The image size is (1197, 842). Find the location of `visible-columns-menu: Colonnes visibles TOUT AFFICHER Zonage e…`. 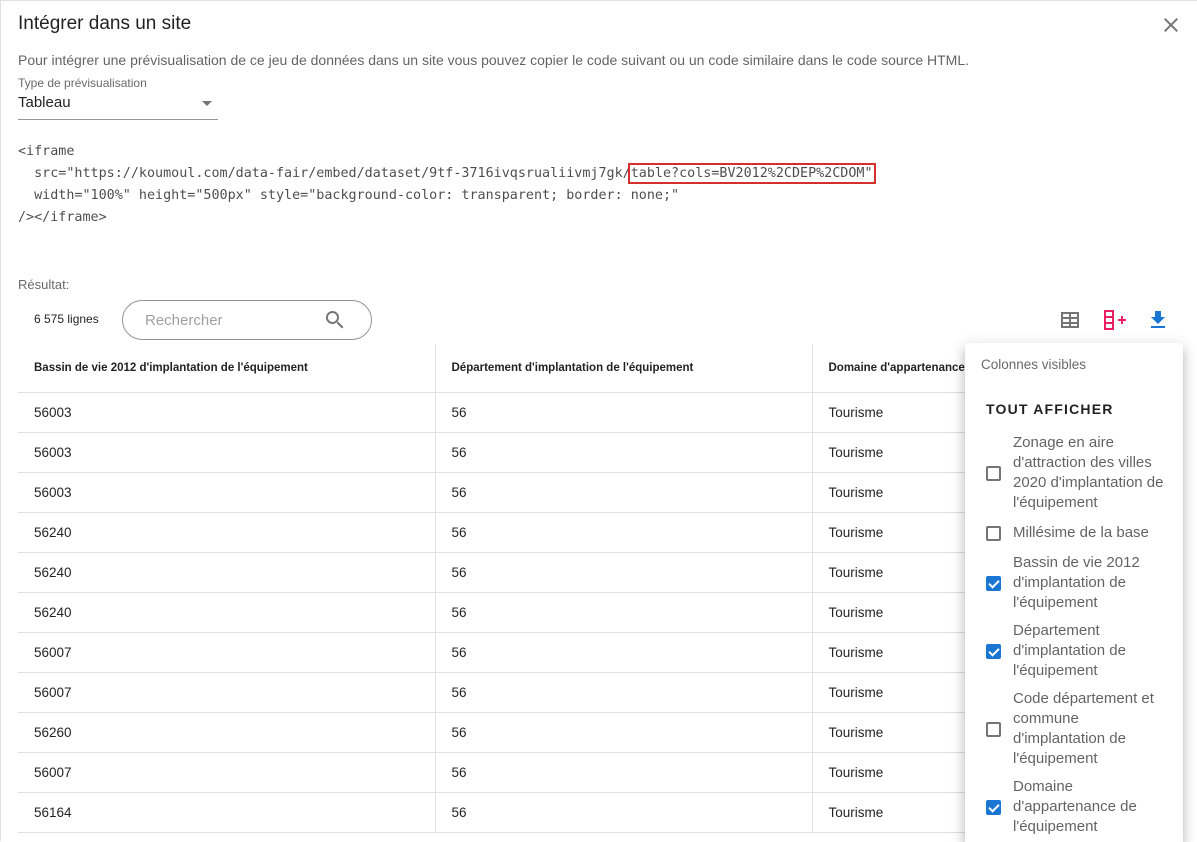

visible-columns-menu: Colonnes visibles TOUT AFFICHER Zonage e… is located at coordinates (1074, 592).